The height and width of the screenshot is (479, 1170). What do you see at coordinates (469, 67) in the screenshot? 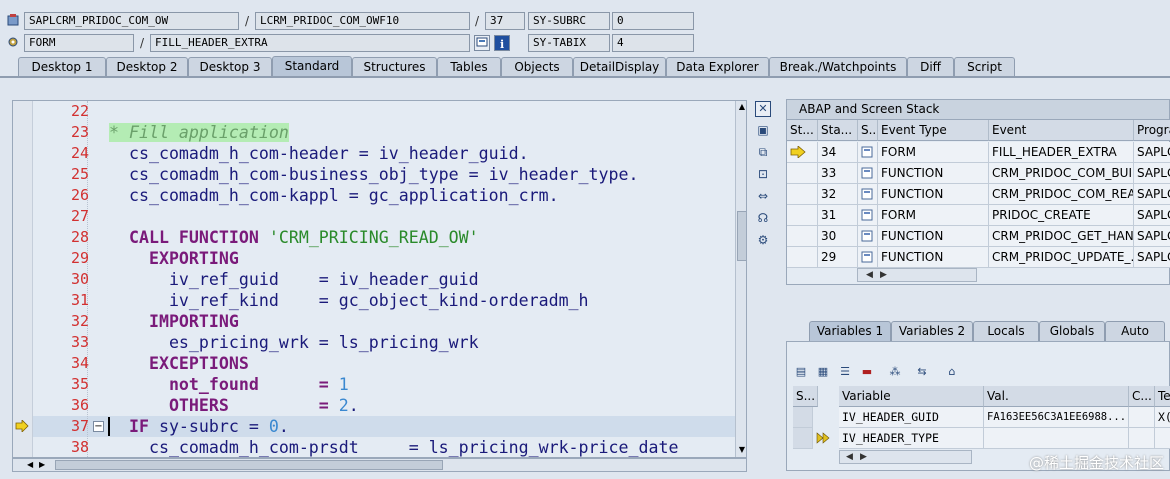
I see `tab-tables: Tables` at bounding box center [469, 67].